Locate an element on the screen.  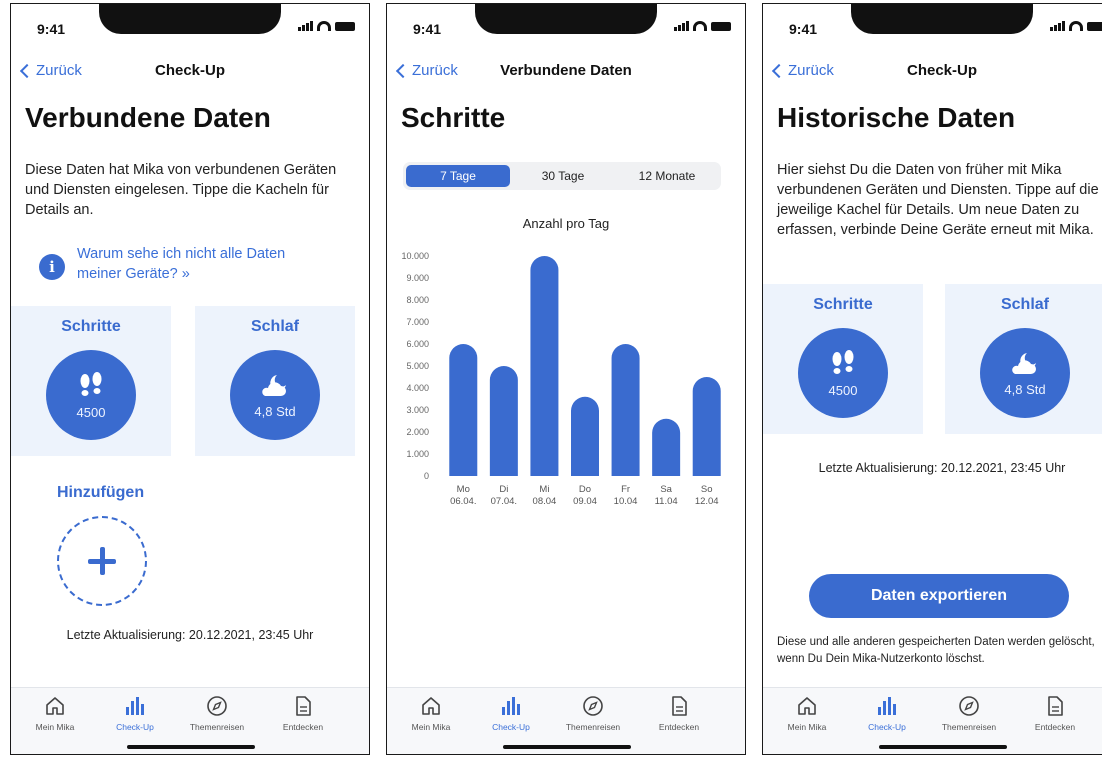
x-tick-day: So is located at coordinates (707, 489).